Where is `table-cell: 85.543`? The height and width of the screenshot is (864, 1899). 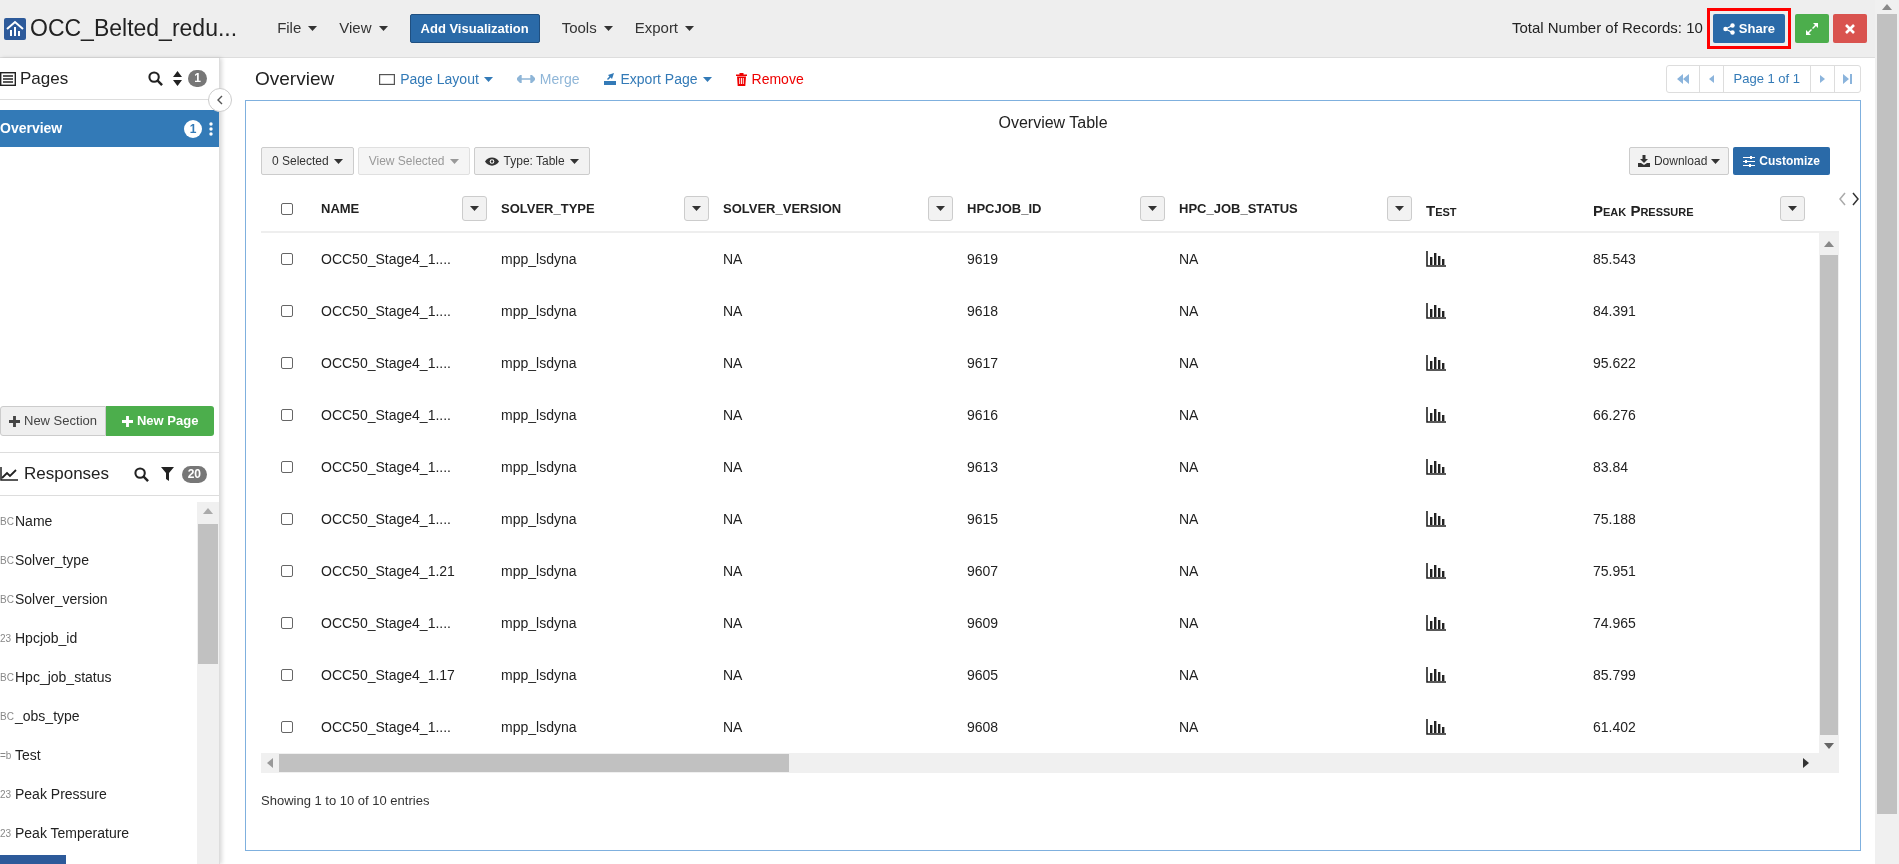
table-cell: 85.543 is located at coordinates (1614, 258).